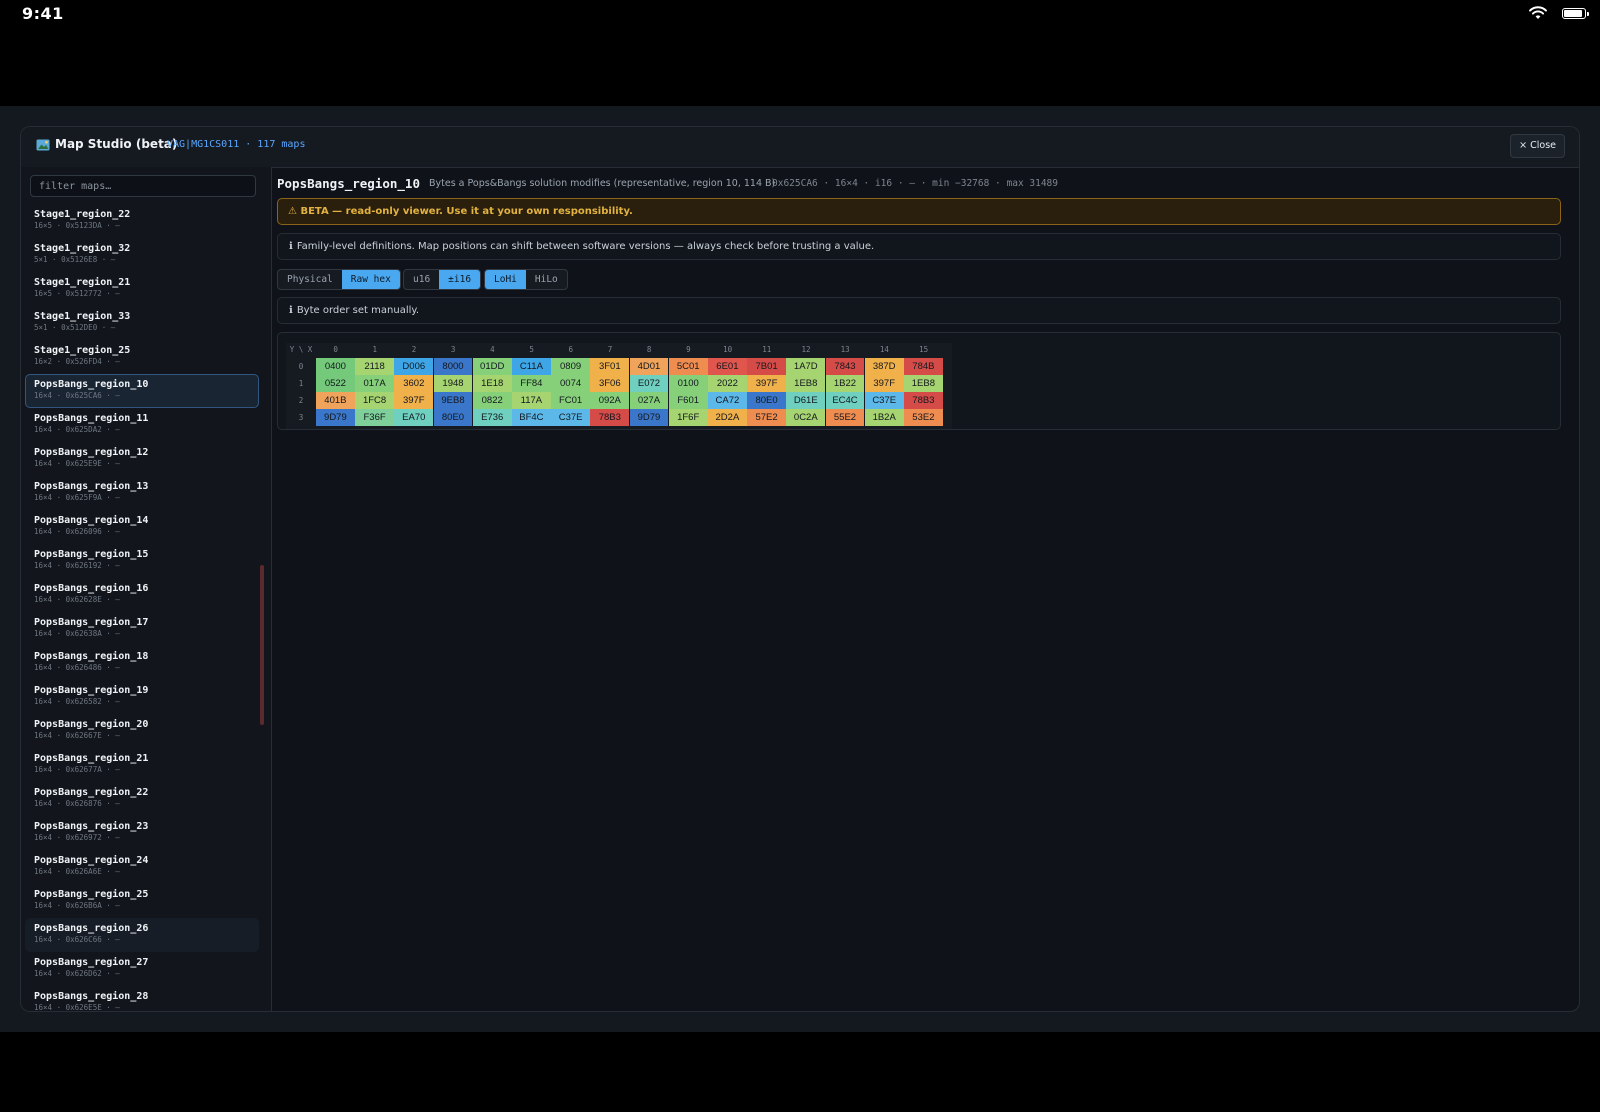 This screenshot has height=1112, width=1600. What do you see at coordinates (727, 366) in the screenshot?
I see `grid-cell: 6E01` at bounding box center [727, 366].